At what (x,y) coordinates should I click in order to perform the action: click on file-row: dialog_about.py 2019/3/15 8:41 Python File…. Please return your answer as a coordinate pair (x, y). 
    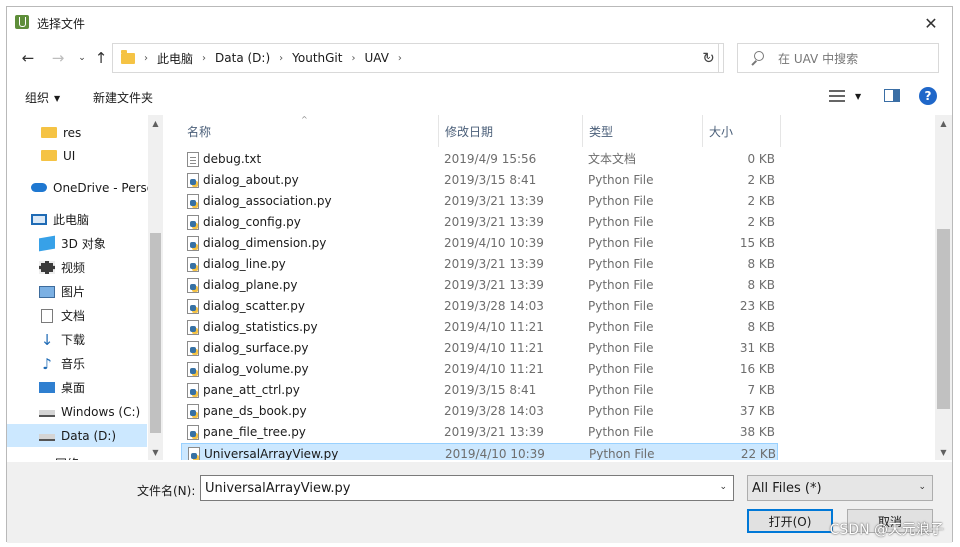
    Looking at the image, I should click on (479, 180).